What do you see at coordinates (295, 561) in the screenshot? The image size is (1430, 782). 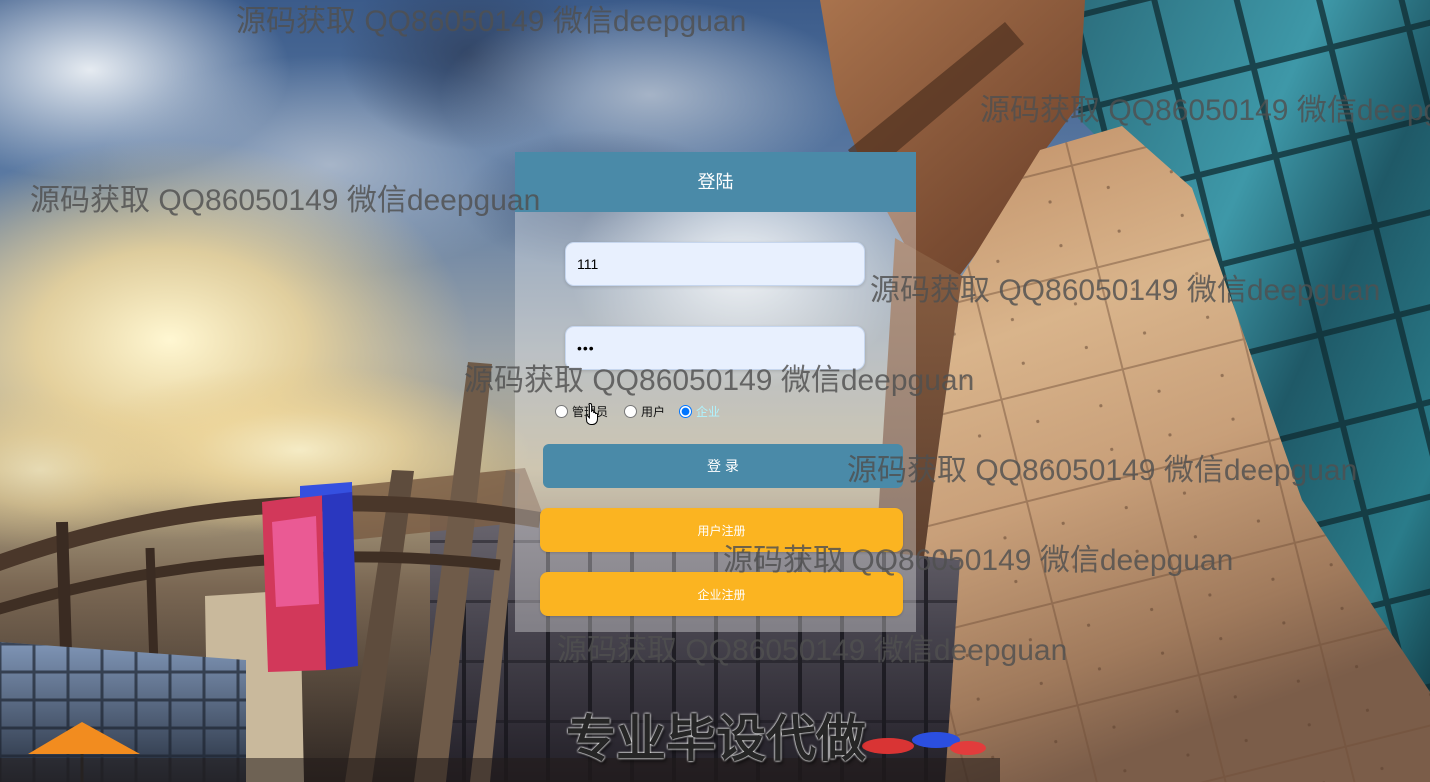 I see `background-pink-panel` at bounding box center [295, 561].